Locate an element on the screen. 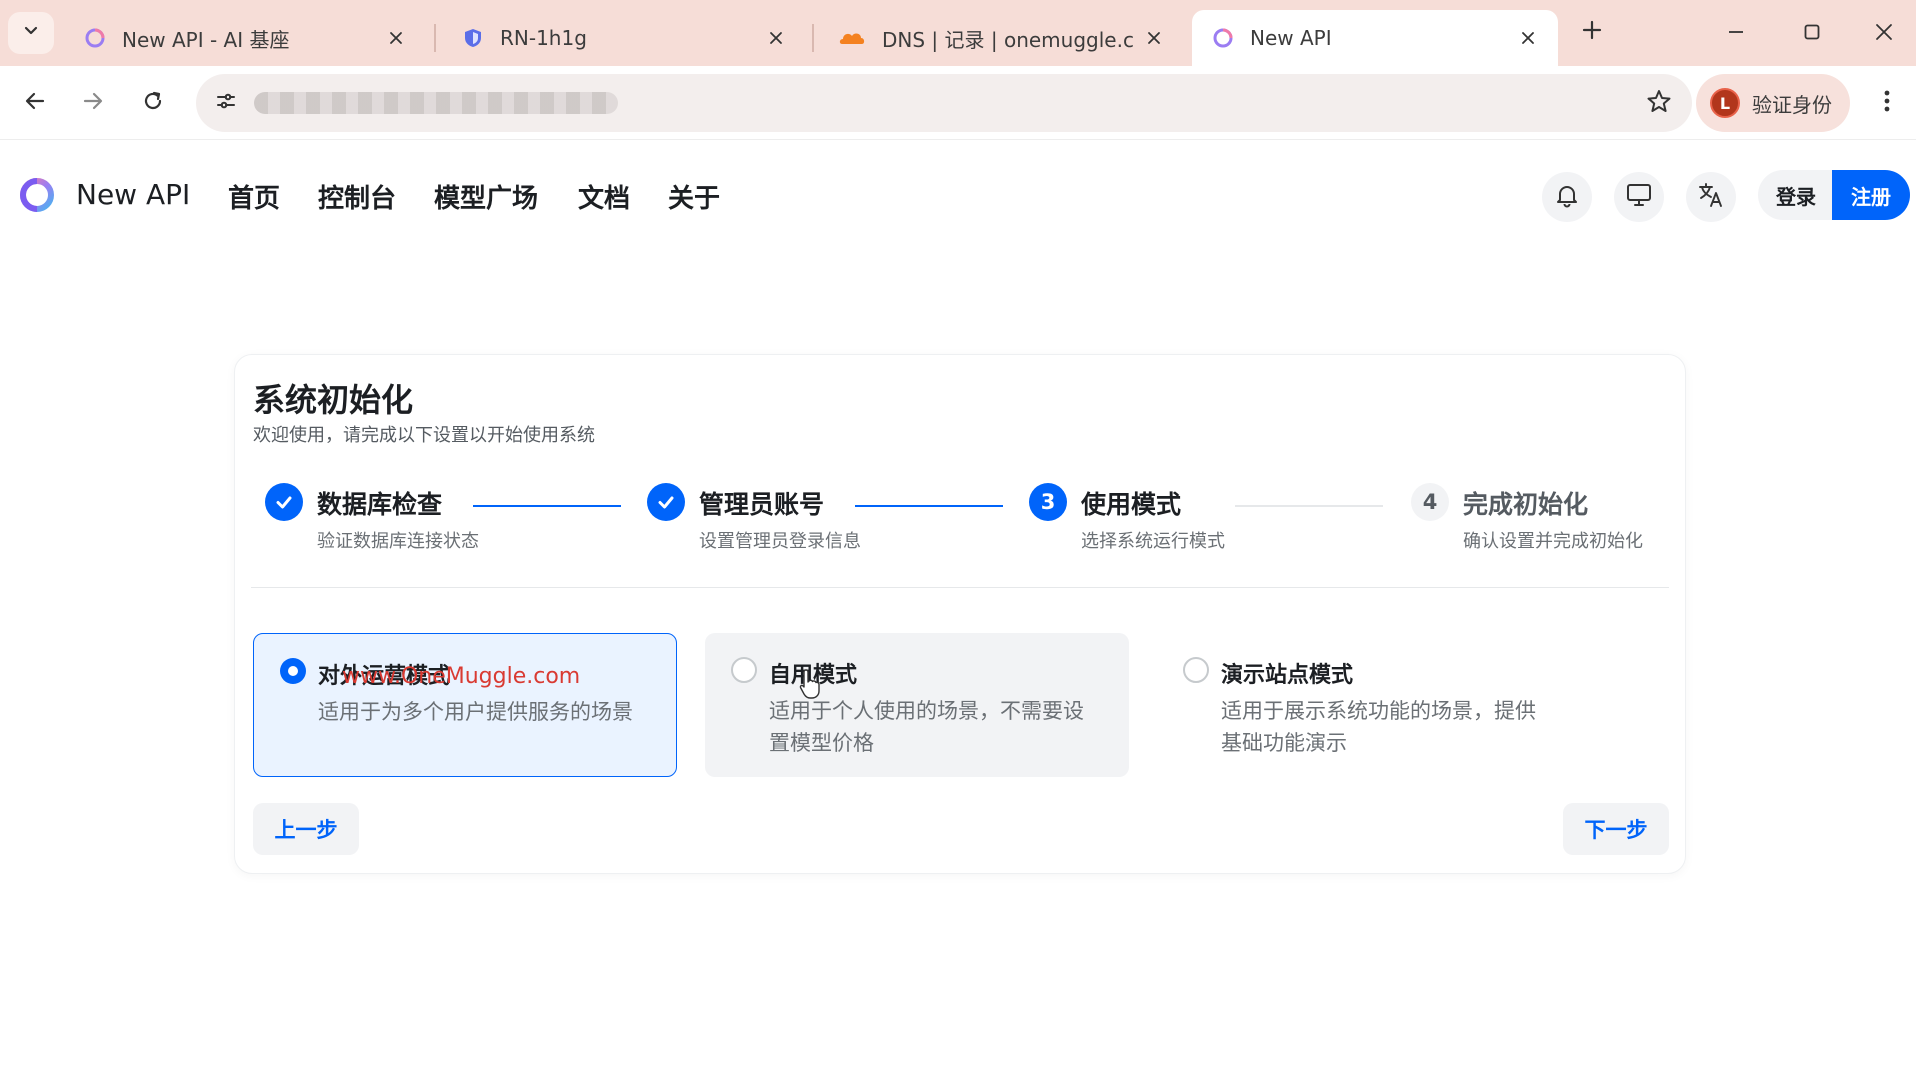 The width and height of the screenshot is (1916, 1080). reload-button is located at coordinates (153, 103).